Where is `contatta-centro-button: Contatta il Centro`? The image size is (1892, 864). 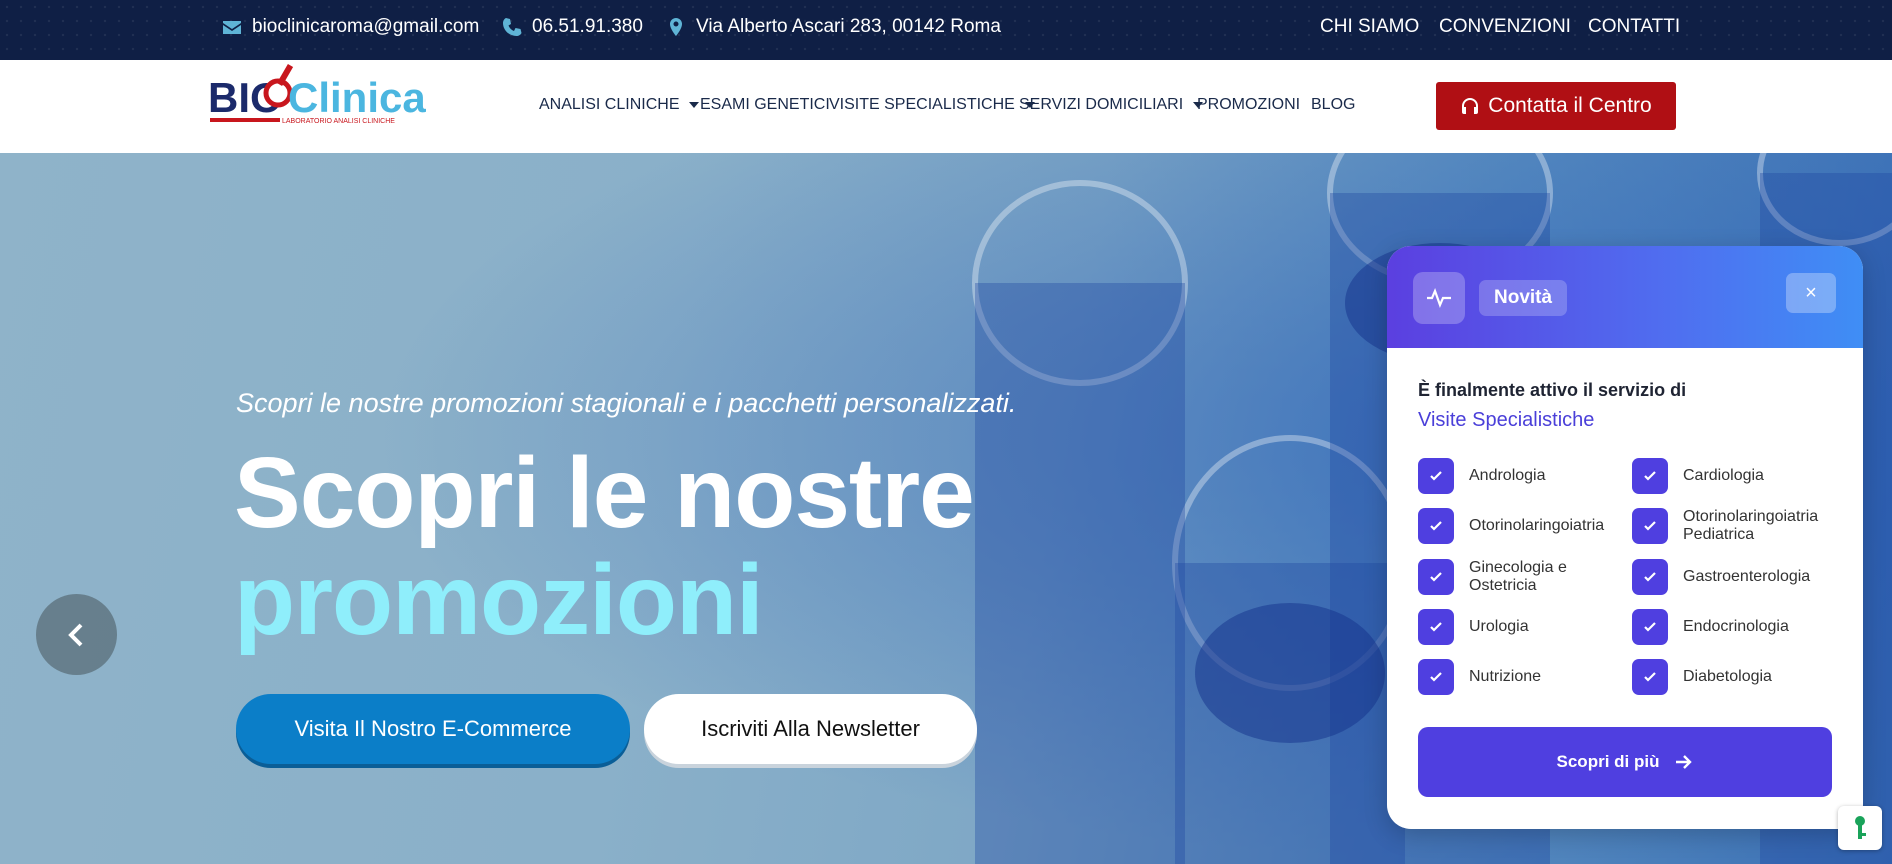
contatta-centro-button: Contatta il Centro is located at coordinates (1556, 106).